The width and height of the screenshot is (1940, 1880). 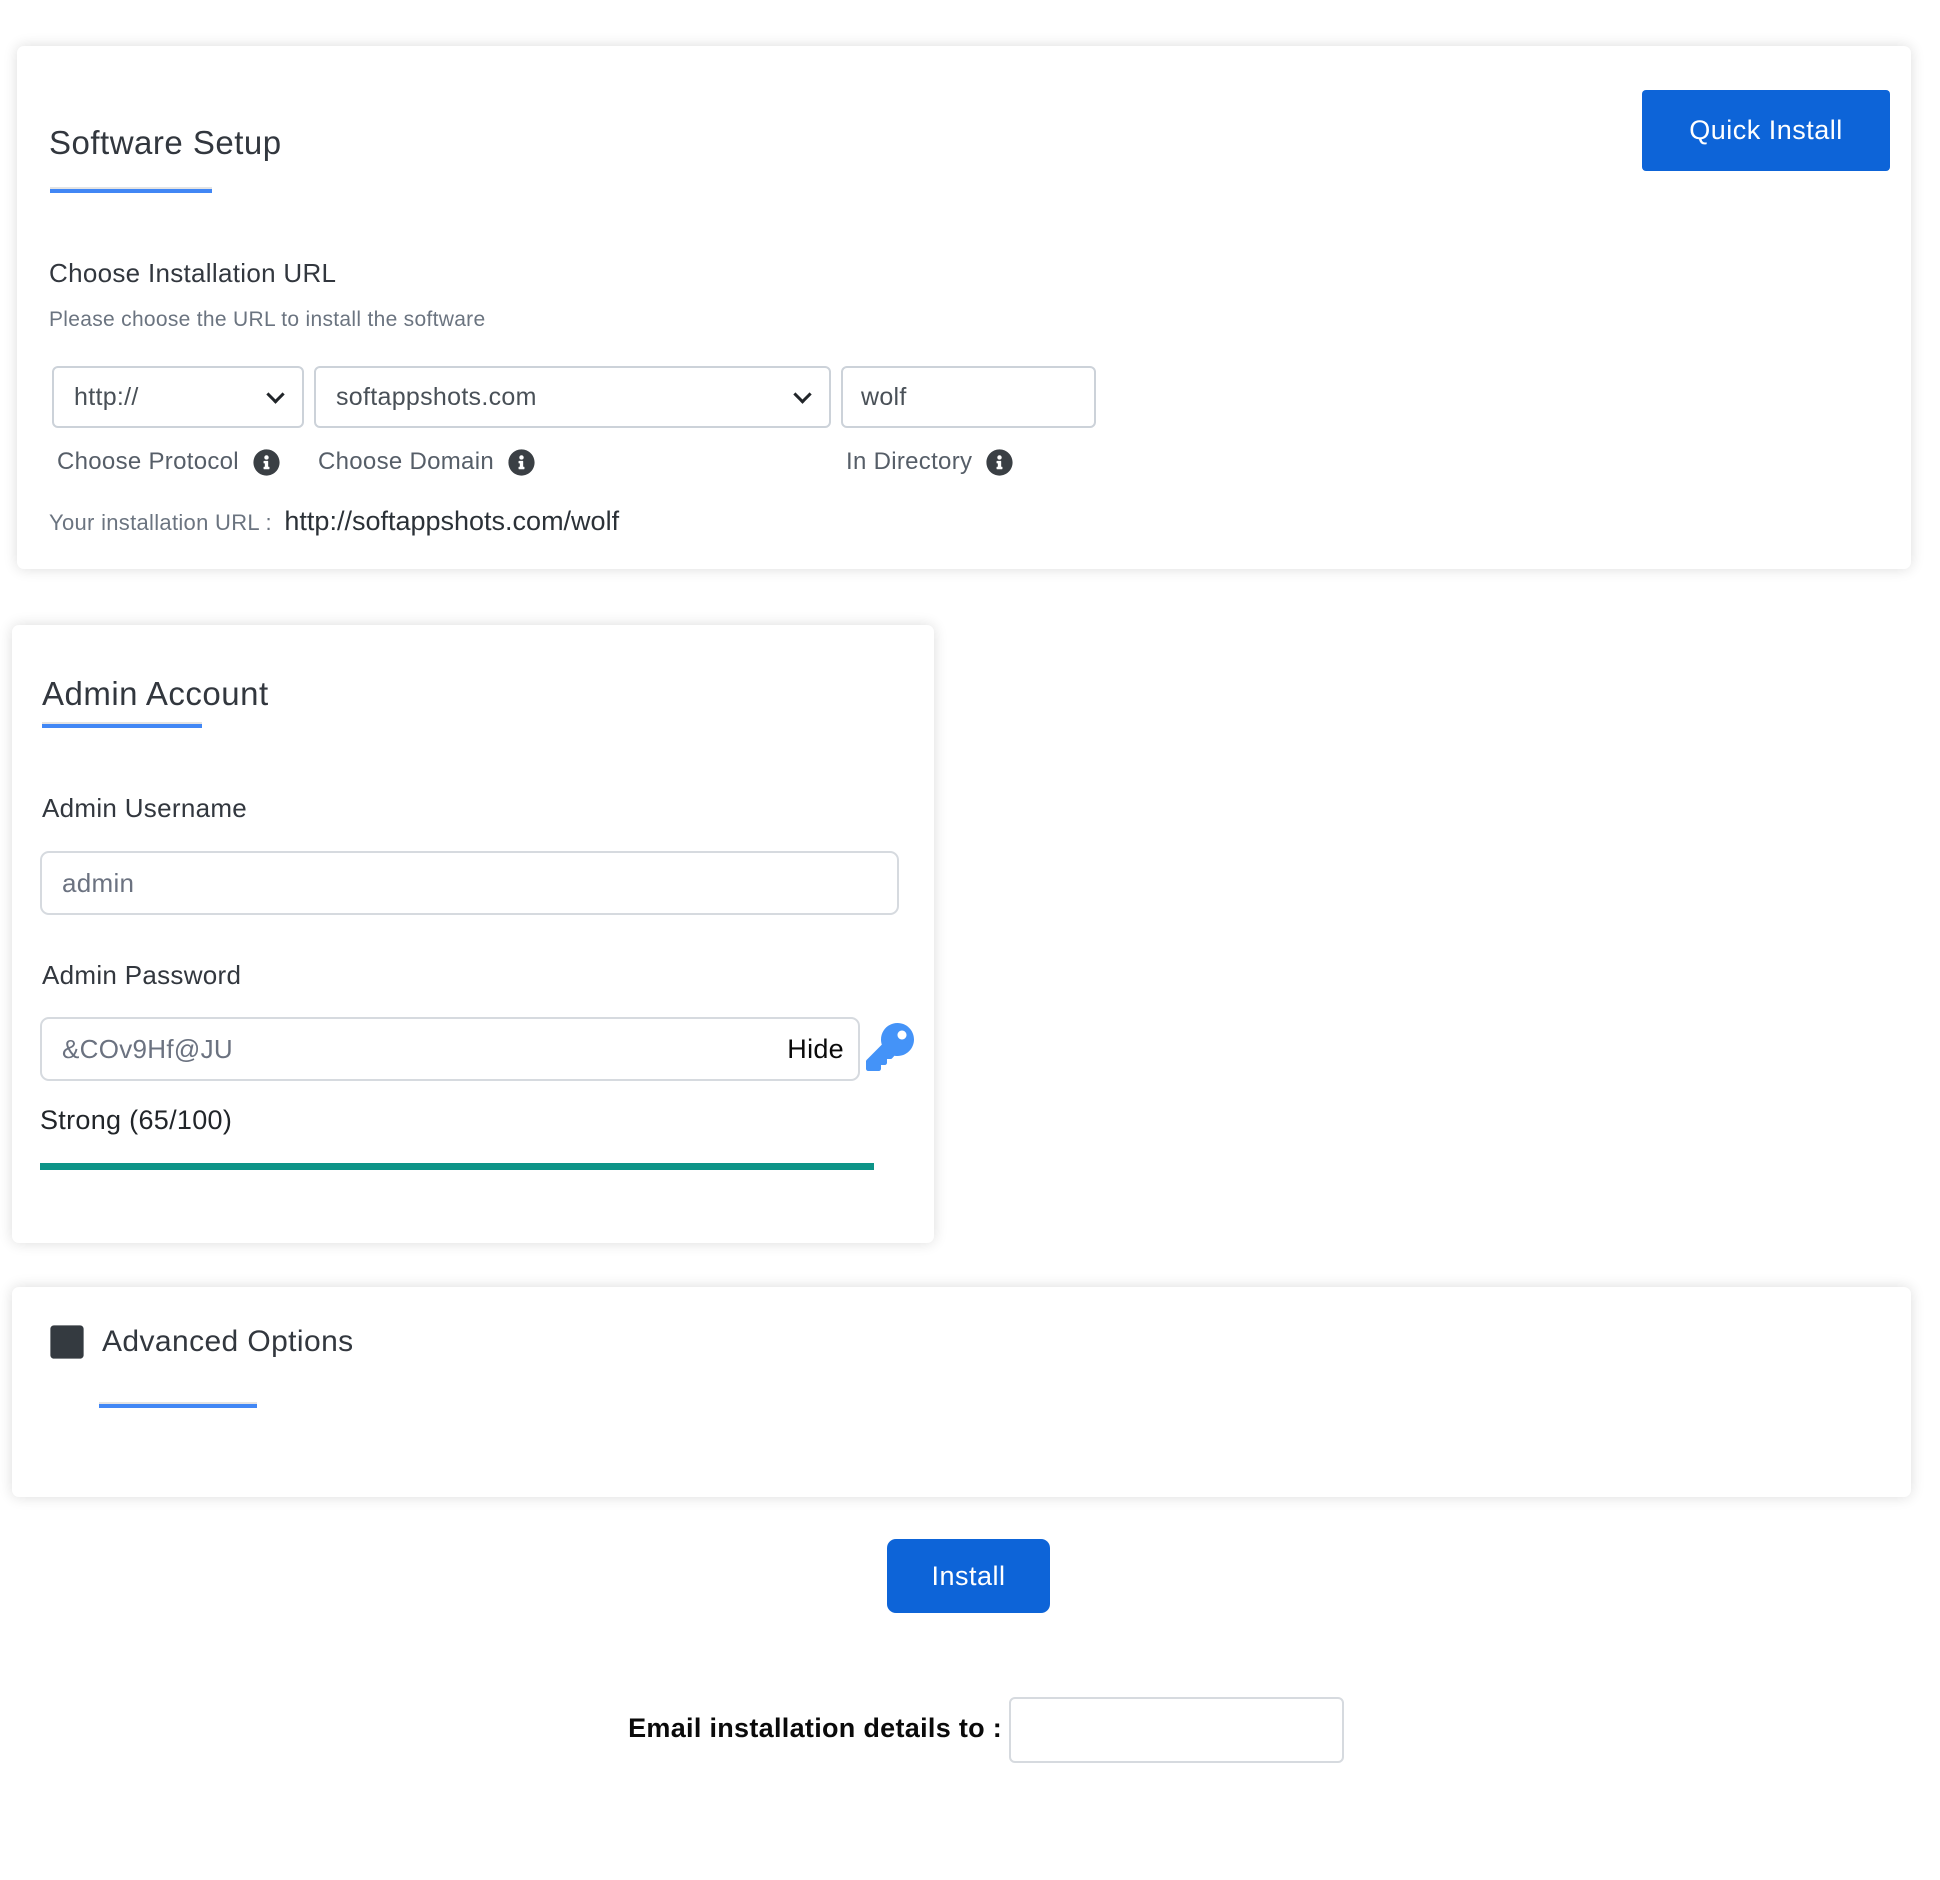 What do you see at coordinates (968, 397) in the screenshot?
I see `directory-input` at bounding box center [968, 397].